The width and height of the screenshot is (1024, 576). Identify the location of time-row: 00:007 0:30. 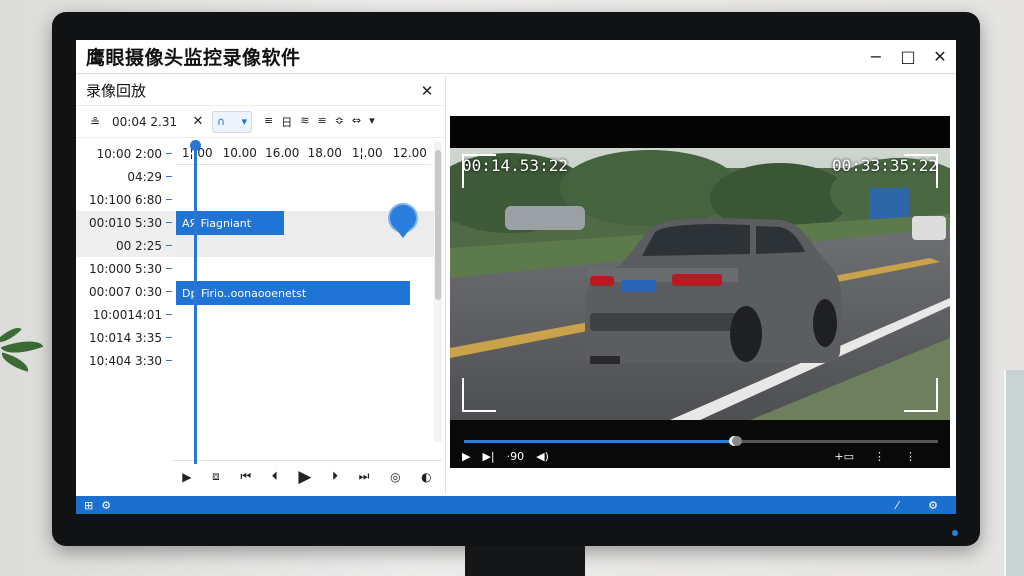
(126, 291).